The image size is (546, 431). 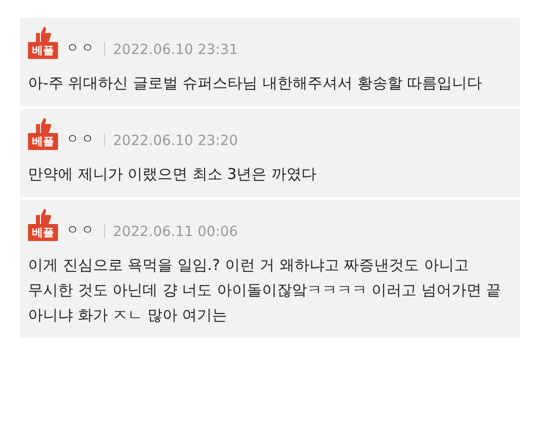 I want to click on comment-text: 이게 진심으로 욕먹을 일임.? 이런 거 왜하냐고 짜증낸것도 아니고 무시한 것도 아닌데 걍 너도 아이돌이잖앜ㅋㅋㅋㅋ 이러고 넘어가면 끝 아니냐 화가 ㅈㄴ 많아 여기는, so click(x=265, y=290).